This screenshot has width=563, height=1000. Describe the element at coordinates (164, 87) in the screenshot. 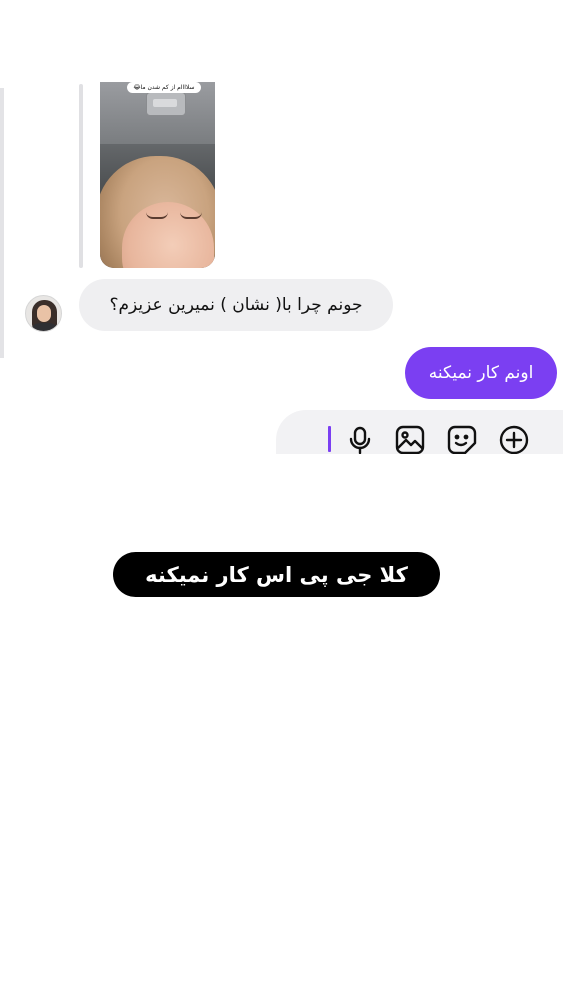

I see `story-caption: سلاااام از کم شدن ما😂` at that location.